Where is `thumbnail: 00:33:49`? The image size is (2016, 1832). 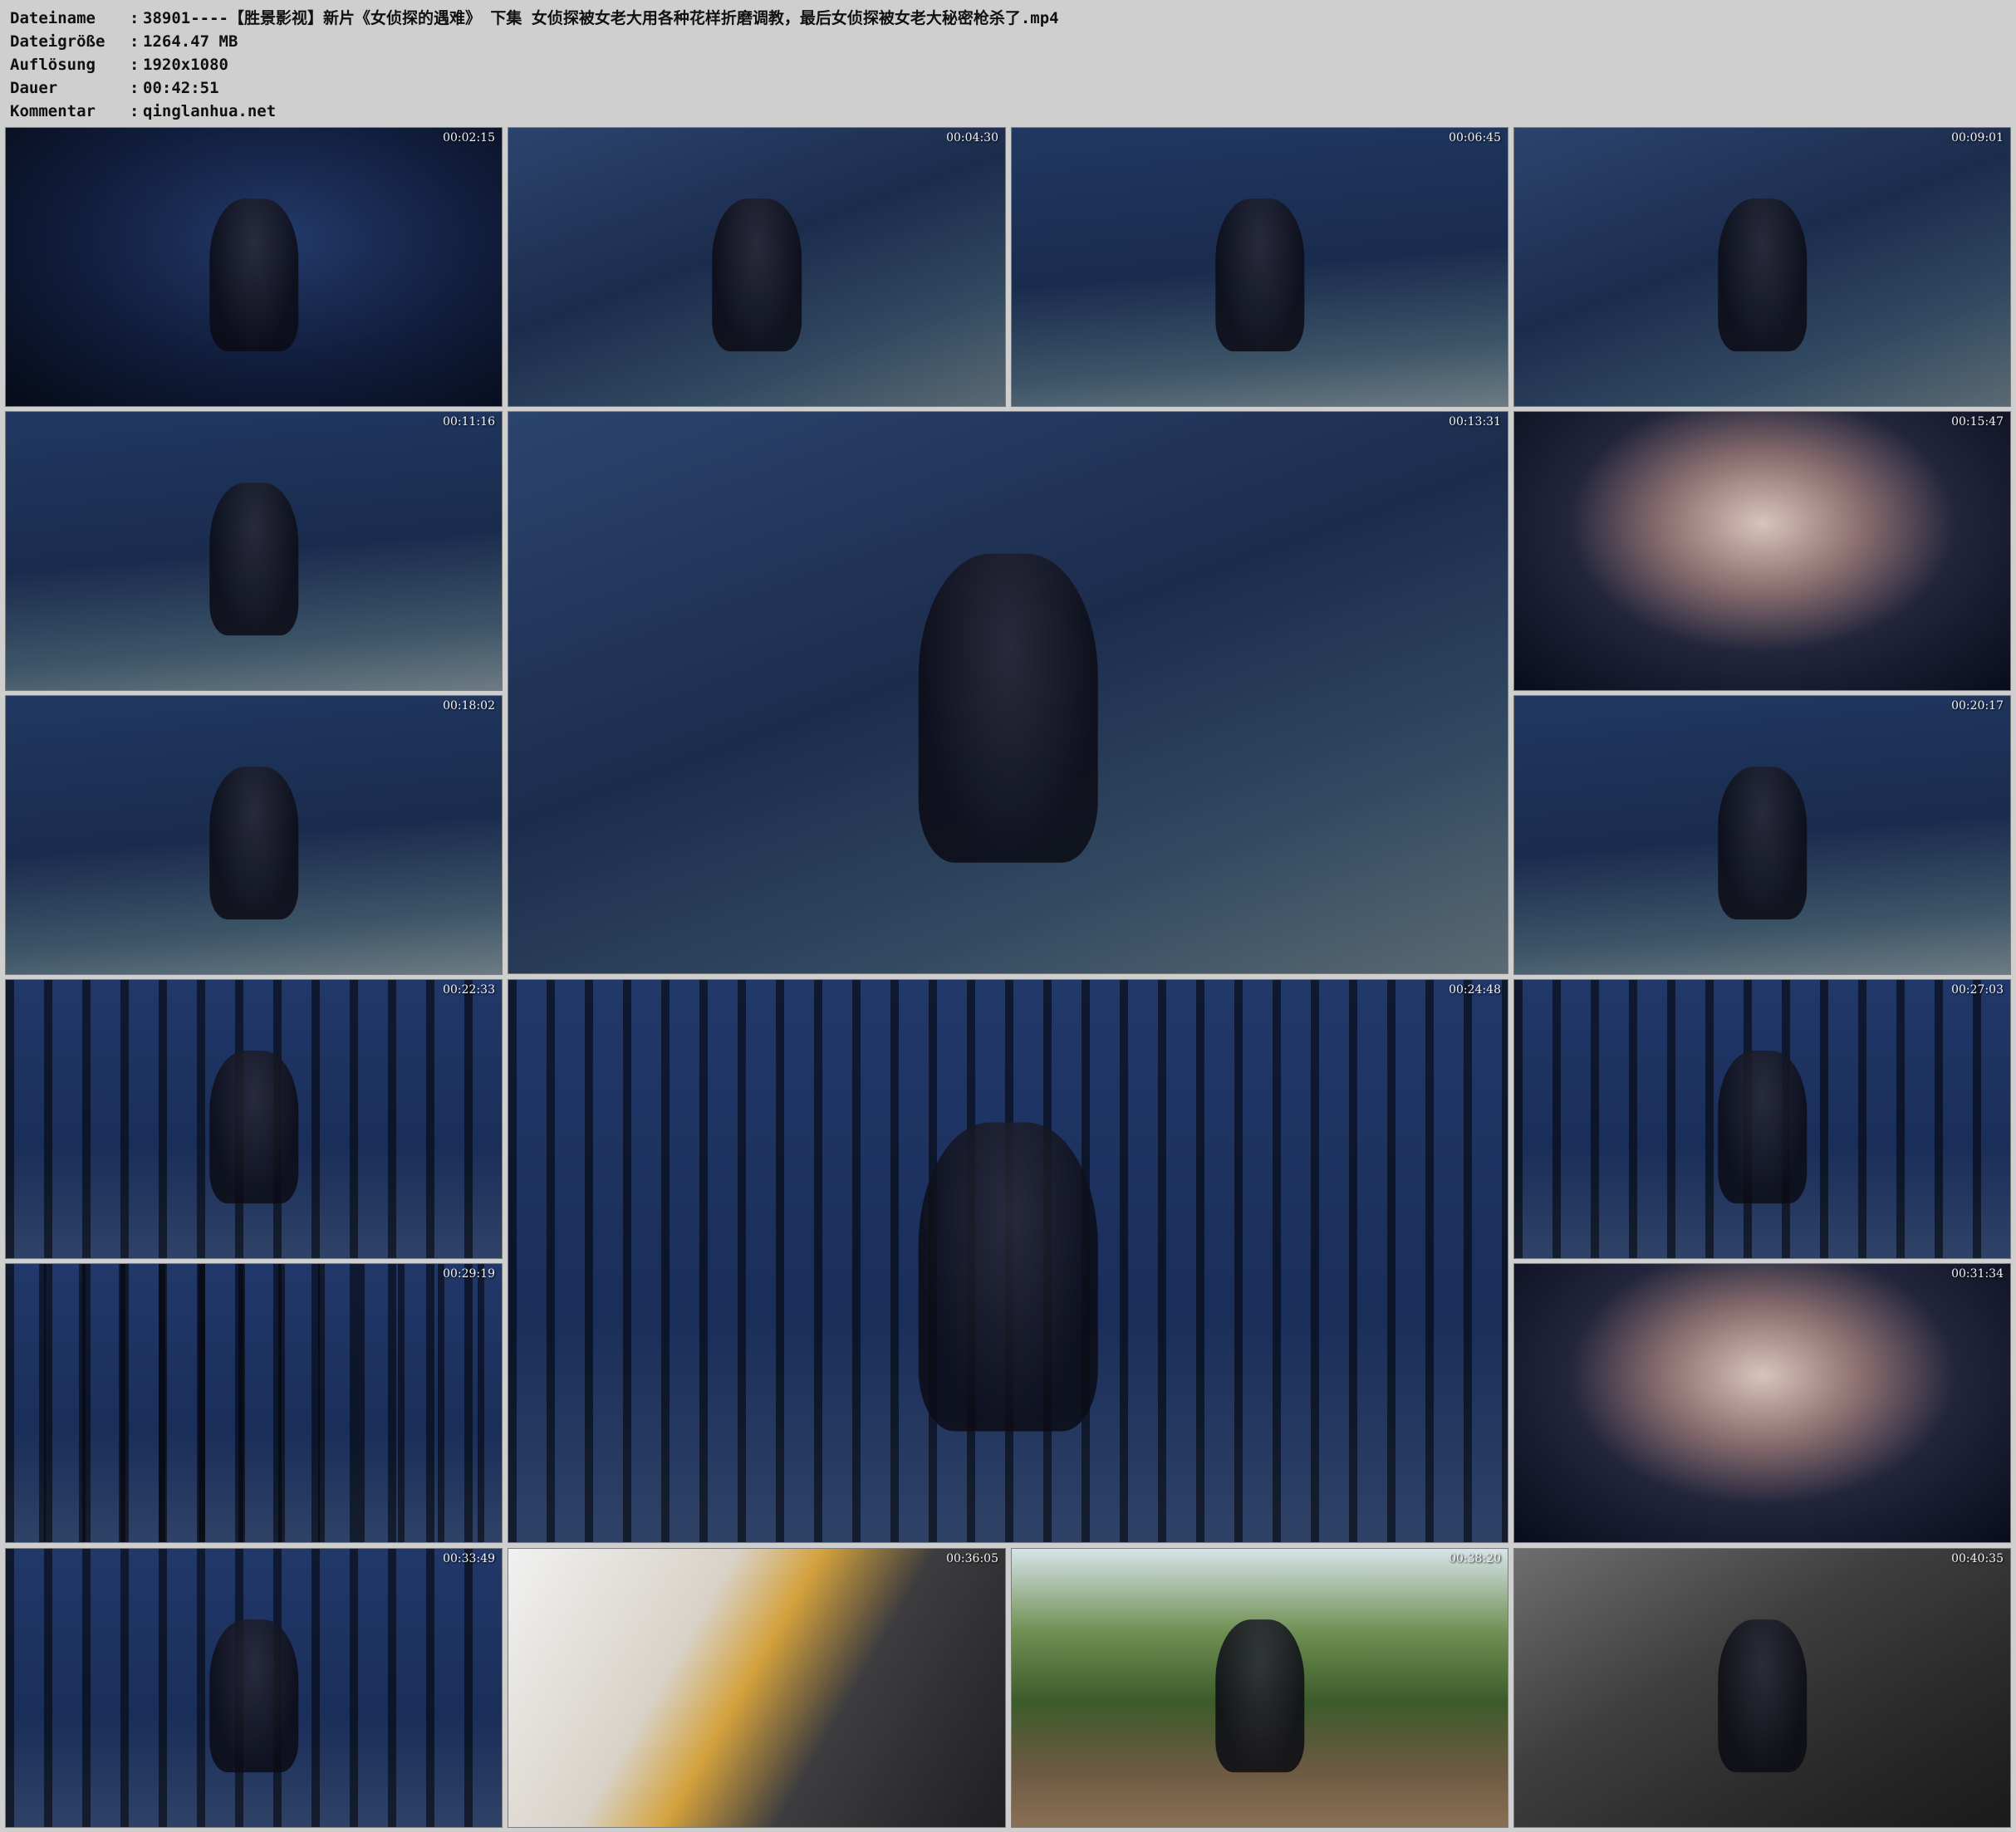 thumbnail: 00:33:49 is located at coordinates (254, 1688).